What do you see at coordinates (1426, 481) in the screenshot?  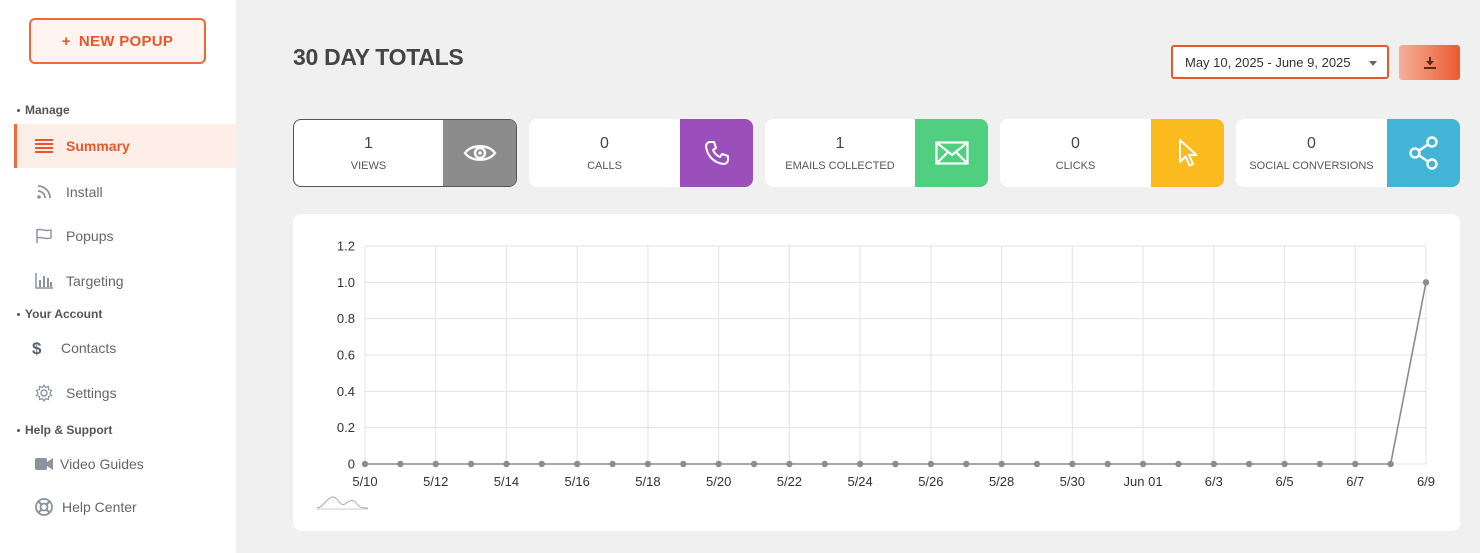 I see `x-tick-label: 6/9` at bounding box center [1426, 481].